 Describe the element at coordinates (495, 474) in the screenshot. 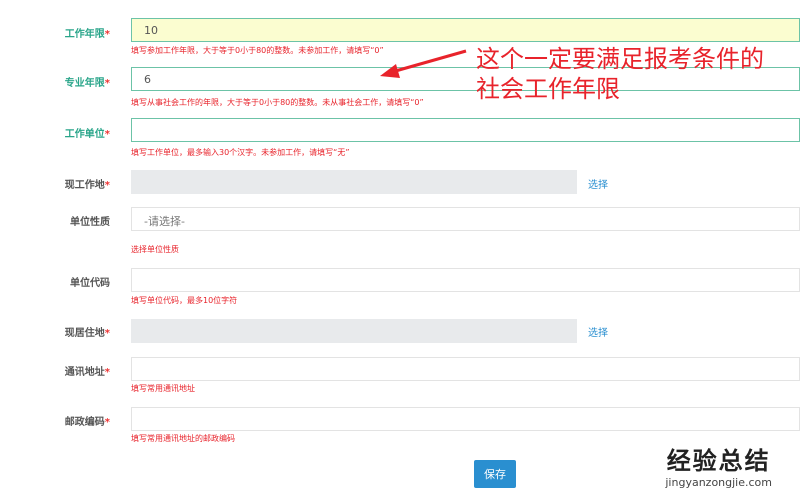

I see `save-button: 保存` at that location.